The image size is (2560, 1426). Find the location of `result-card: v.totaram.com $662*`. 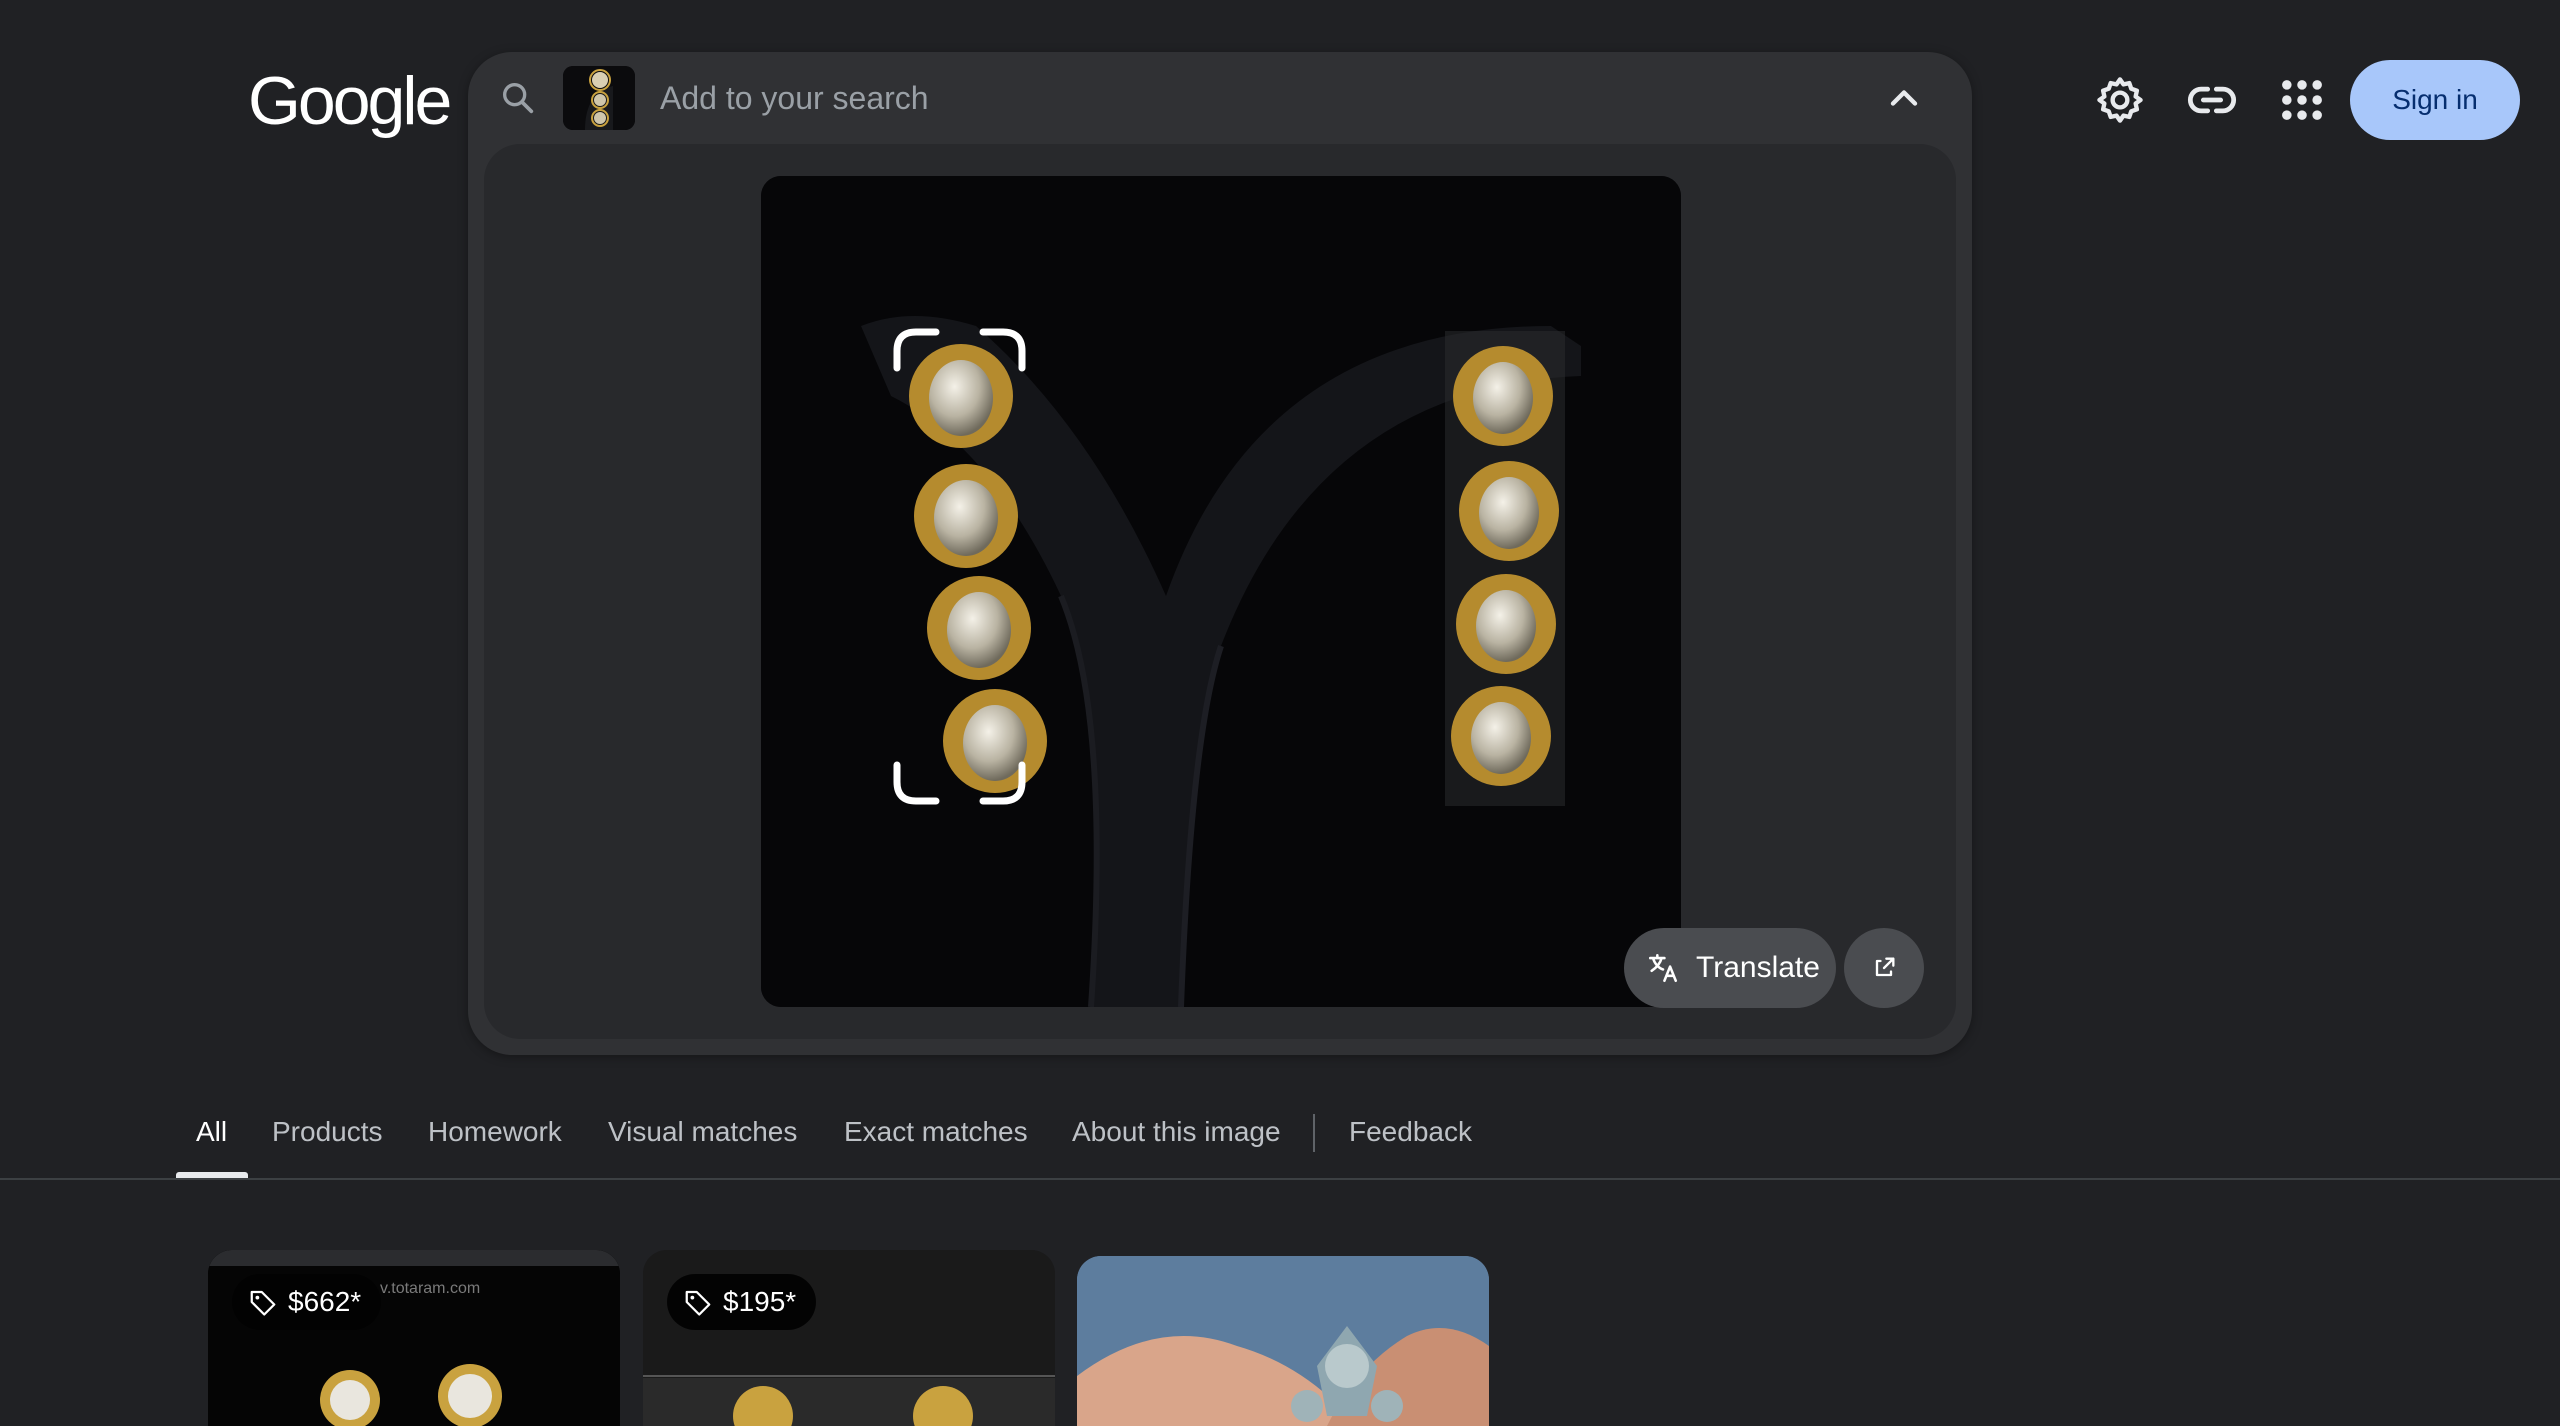

result-card: v.totaram.com $662* is located at coordinates (414, 1338).